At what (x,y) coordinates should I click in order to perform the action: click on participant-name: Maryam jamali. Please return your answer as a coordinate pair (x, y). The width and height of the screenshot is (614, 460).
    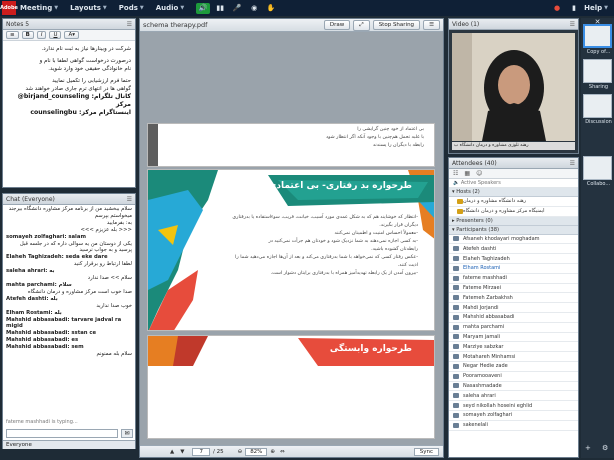
    Looking at the image, I should click on (482, 336).